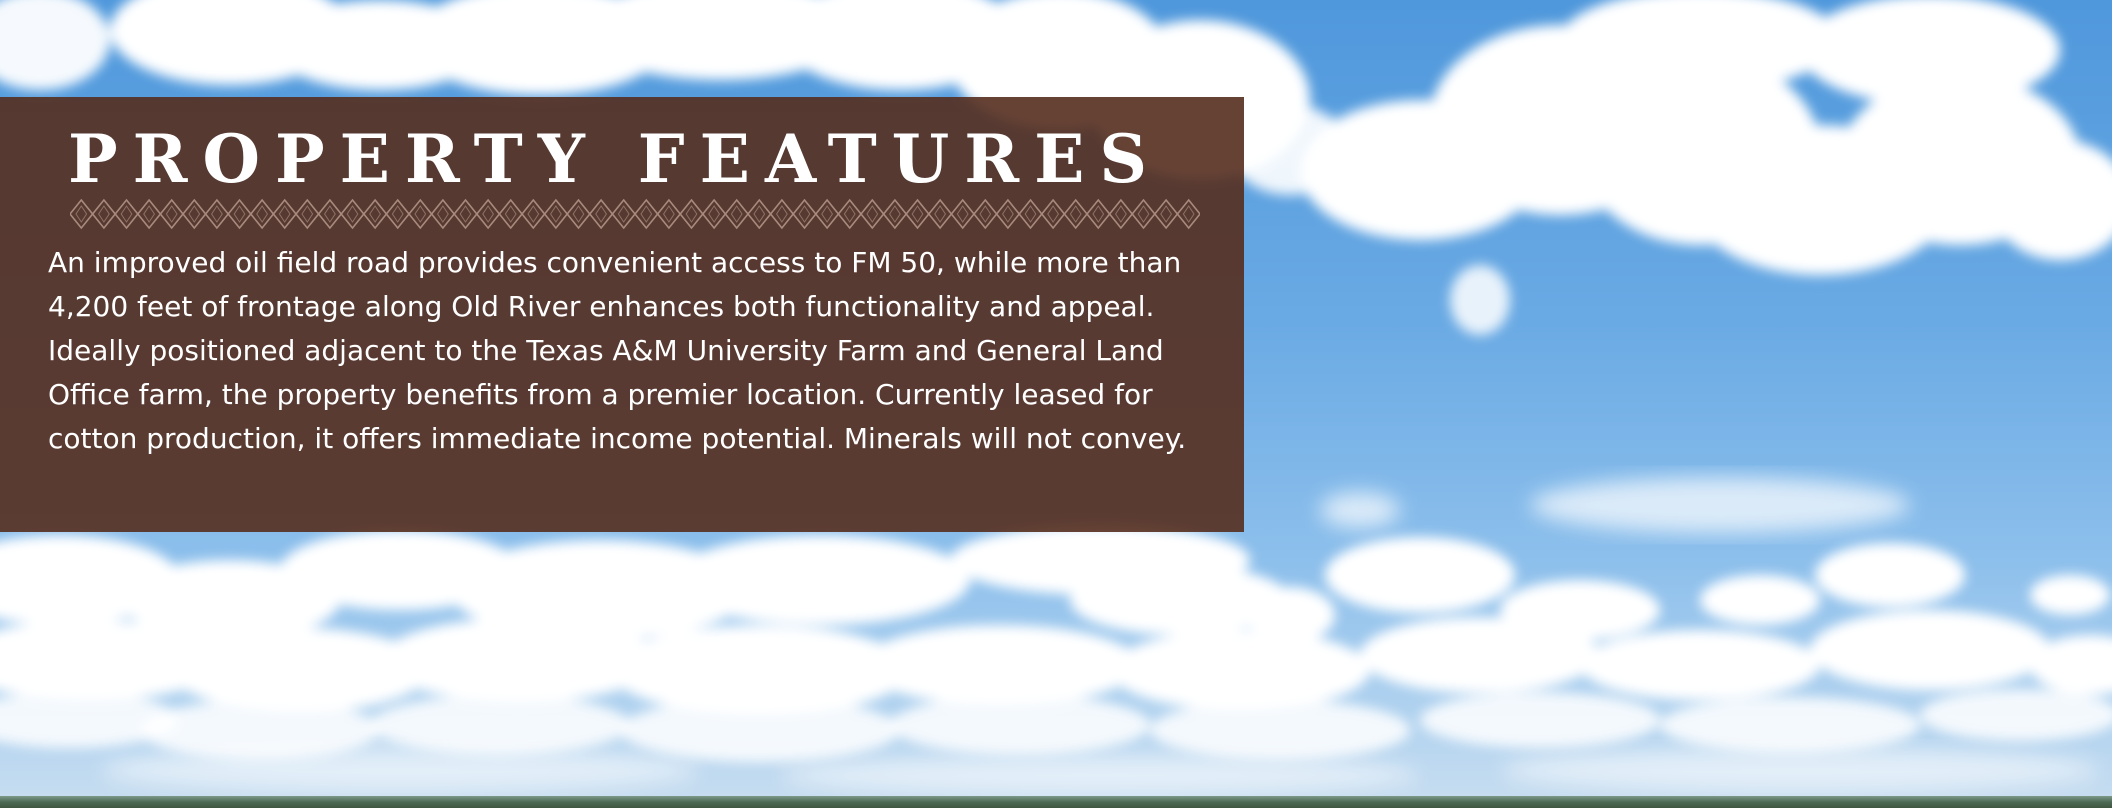  What do you see at coordinates (615, 159) in the screenshot?
I see `panel-title: PROPERTY FEATURES` at bounding box center [615, 159].